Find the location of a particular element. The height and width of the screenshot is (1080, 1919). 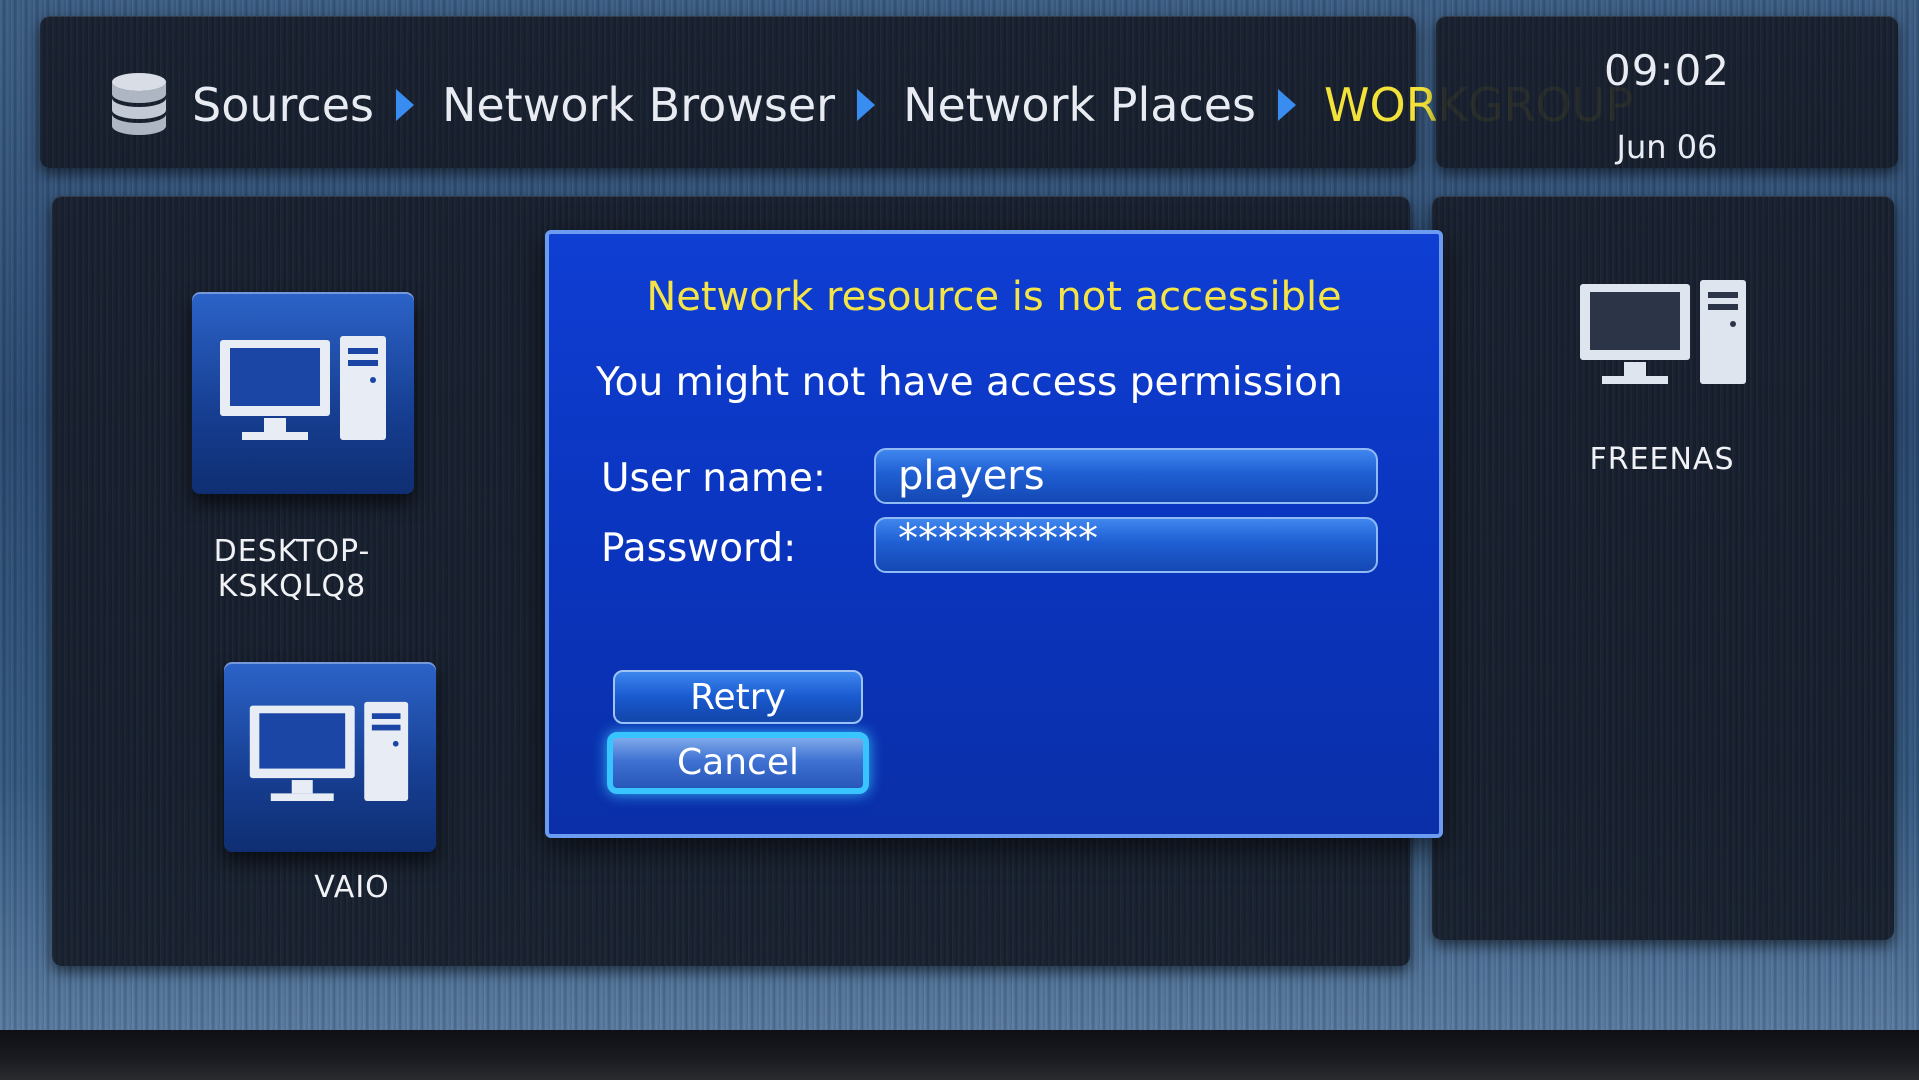

password-field: ********** is located at coordinates (1126, 545).